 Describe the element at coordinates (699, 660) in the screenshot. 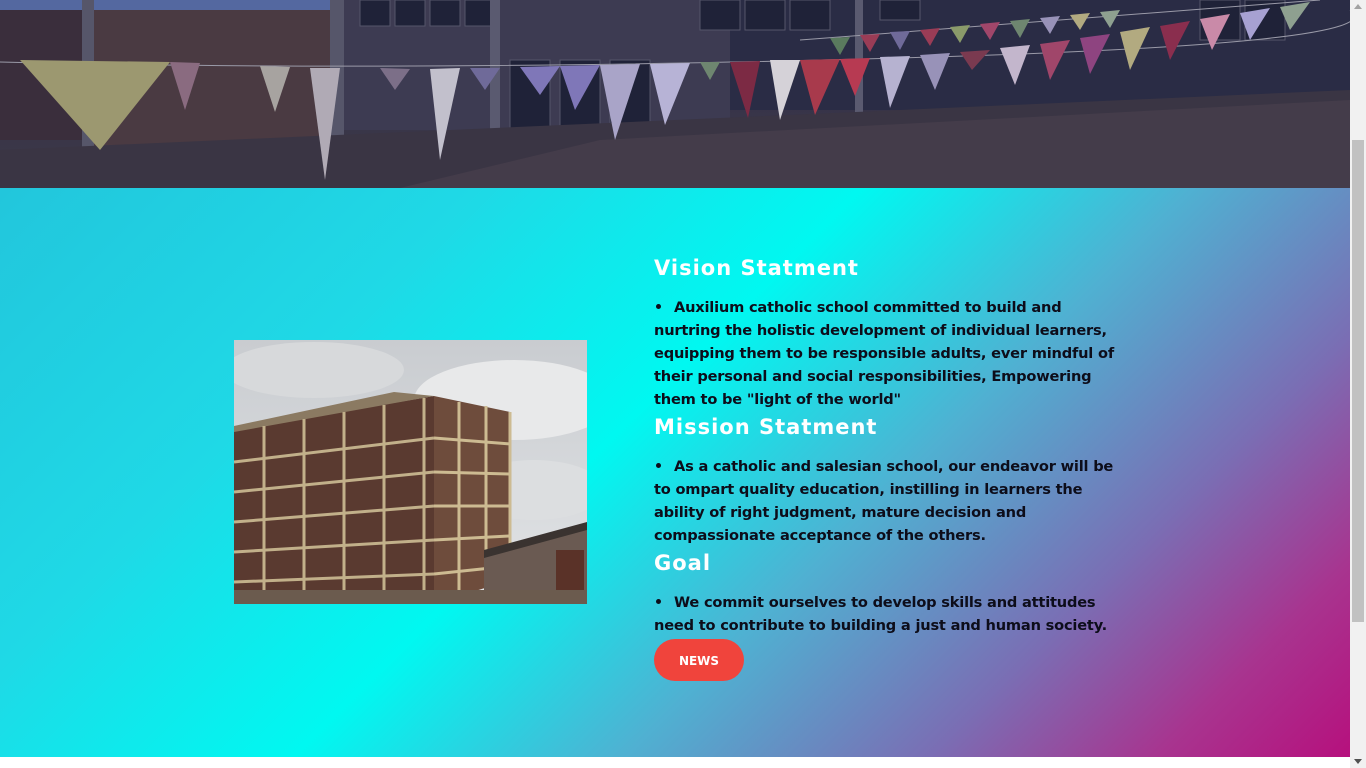

I see `news-button: NEWS` at that location.